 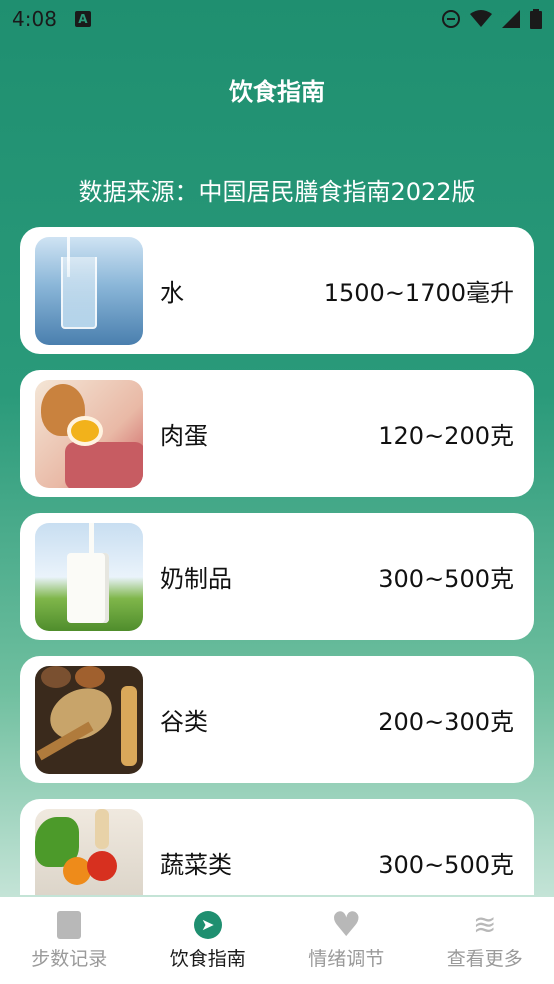 What do you see at coordinates (196, 865) in the screenshot?
I see `item-name: 蔬菜类` at bounding box center [196, 865].